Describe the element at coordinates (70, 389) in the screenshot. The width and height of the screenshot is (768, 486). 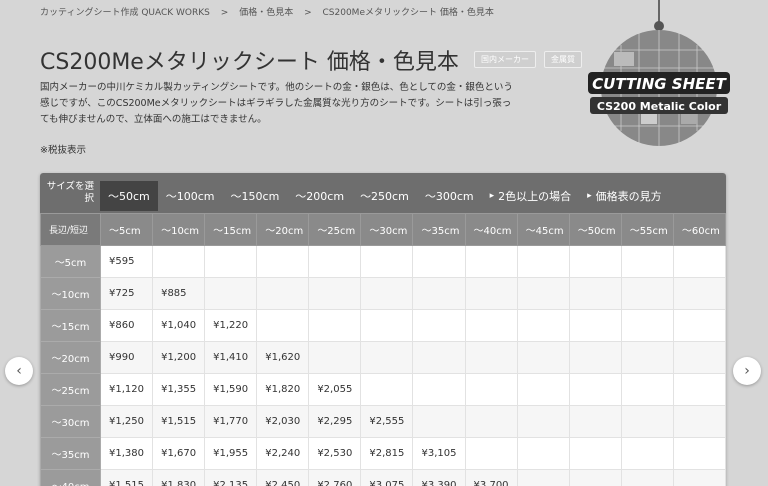
I see `row-header: 〜25cm` at that location.